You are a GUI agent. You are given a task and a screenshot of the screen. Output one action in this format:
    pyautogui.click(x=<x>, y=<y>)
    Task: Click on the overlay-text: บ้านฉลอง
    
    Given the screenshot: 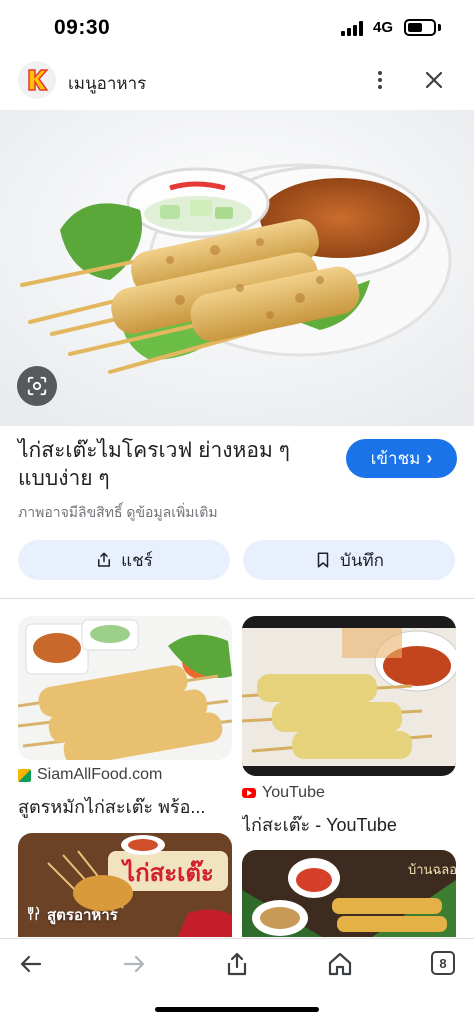 What is the action you would take?
    pyautogui.click(x=432, y=869)
    